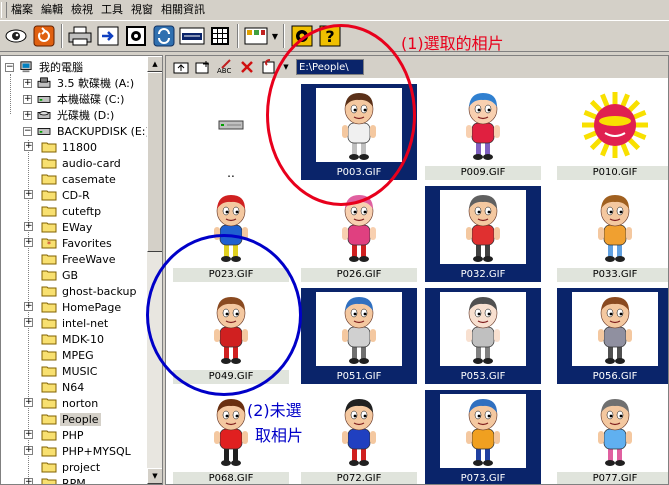  What do you see at coordinates (72, 211) in the screenshot?
I see `tree-item-folder: cuteftp` at bounding box center [72, 211].